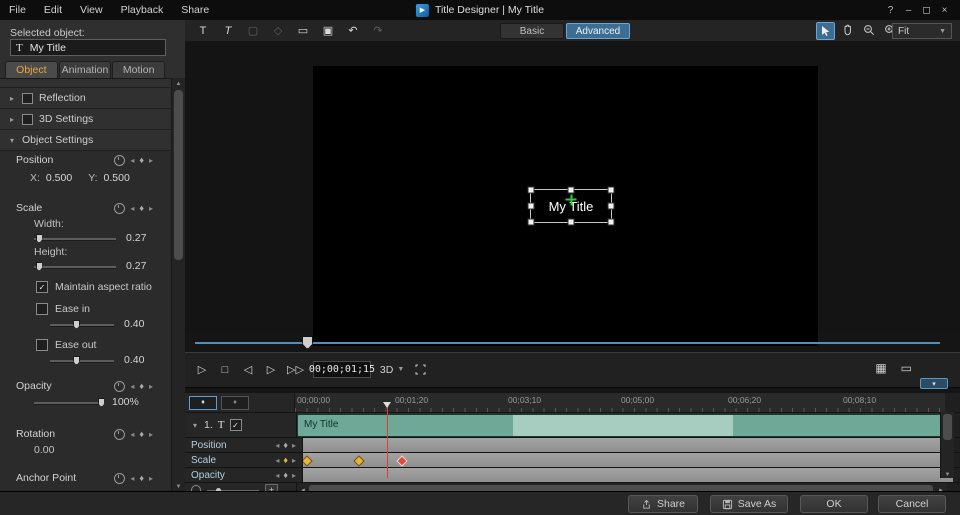  I want to click on anchor-keyframe-clock-icon, so click(120, 478).